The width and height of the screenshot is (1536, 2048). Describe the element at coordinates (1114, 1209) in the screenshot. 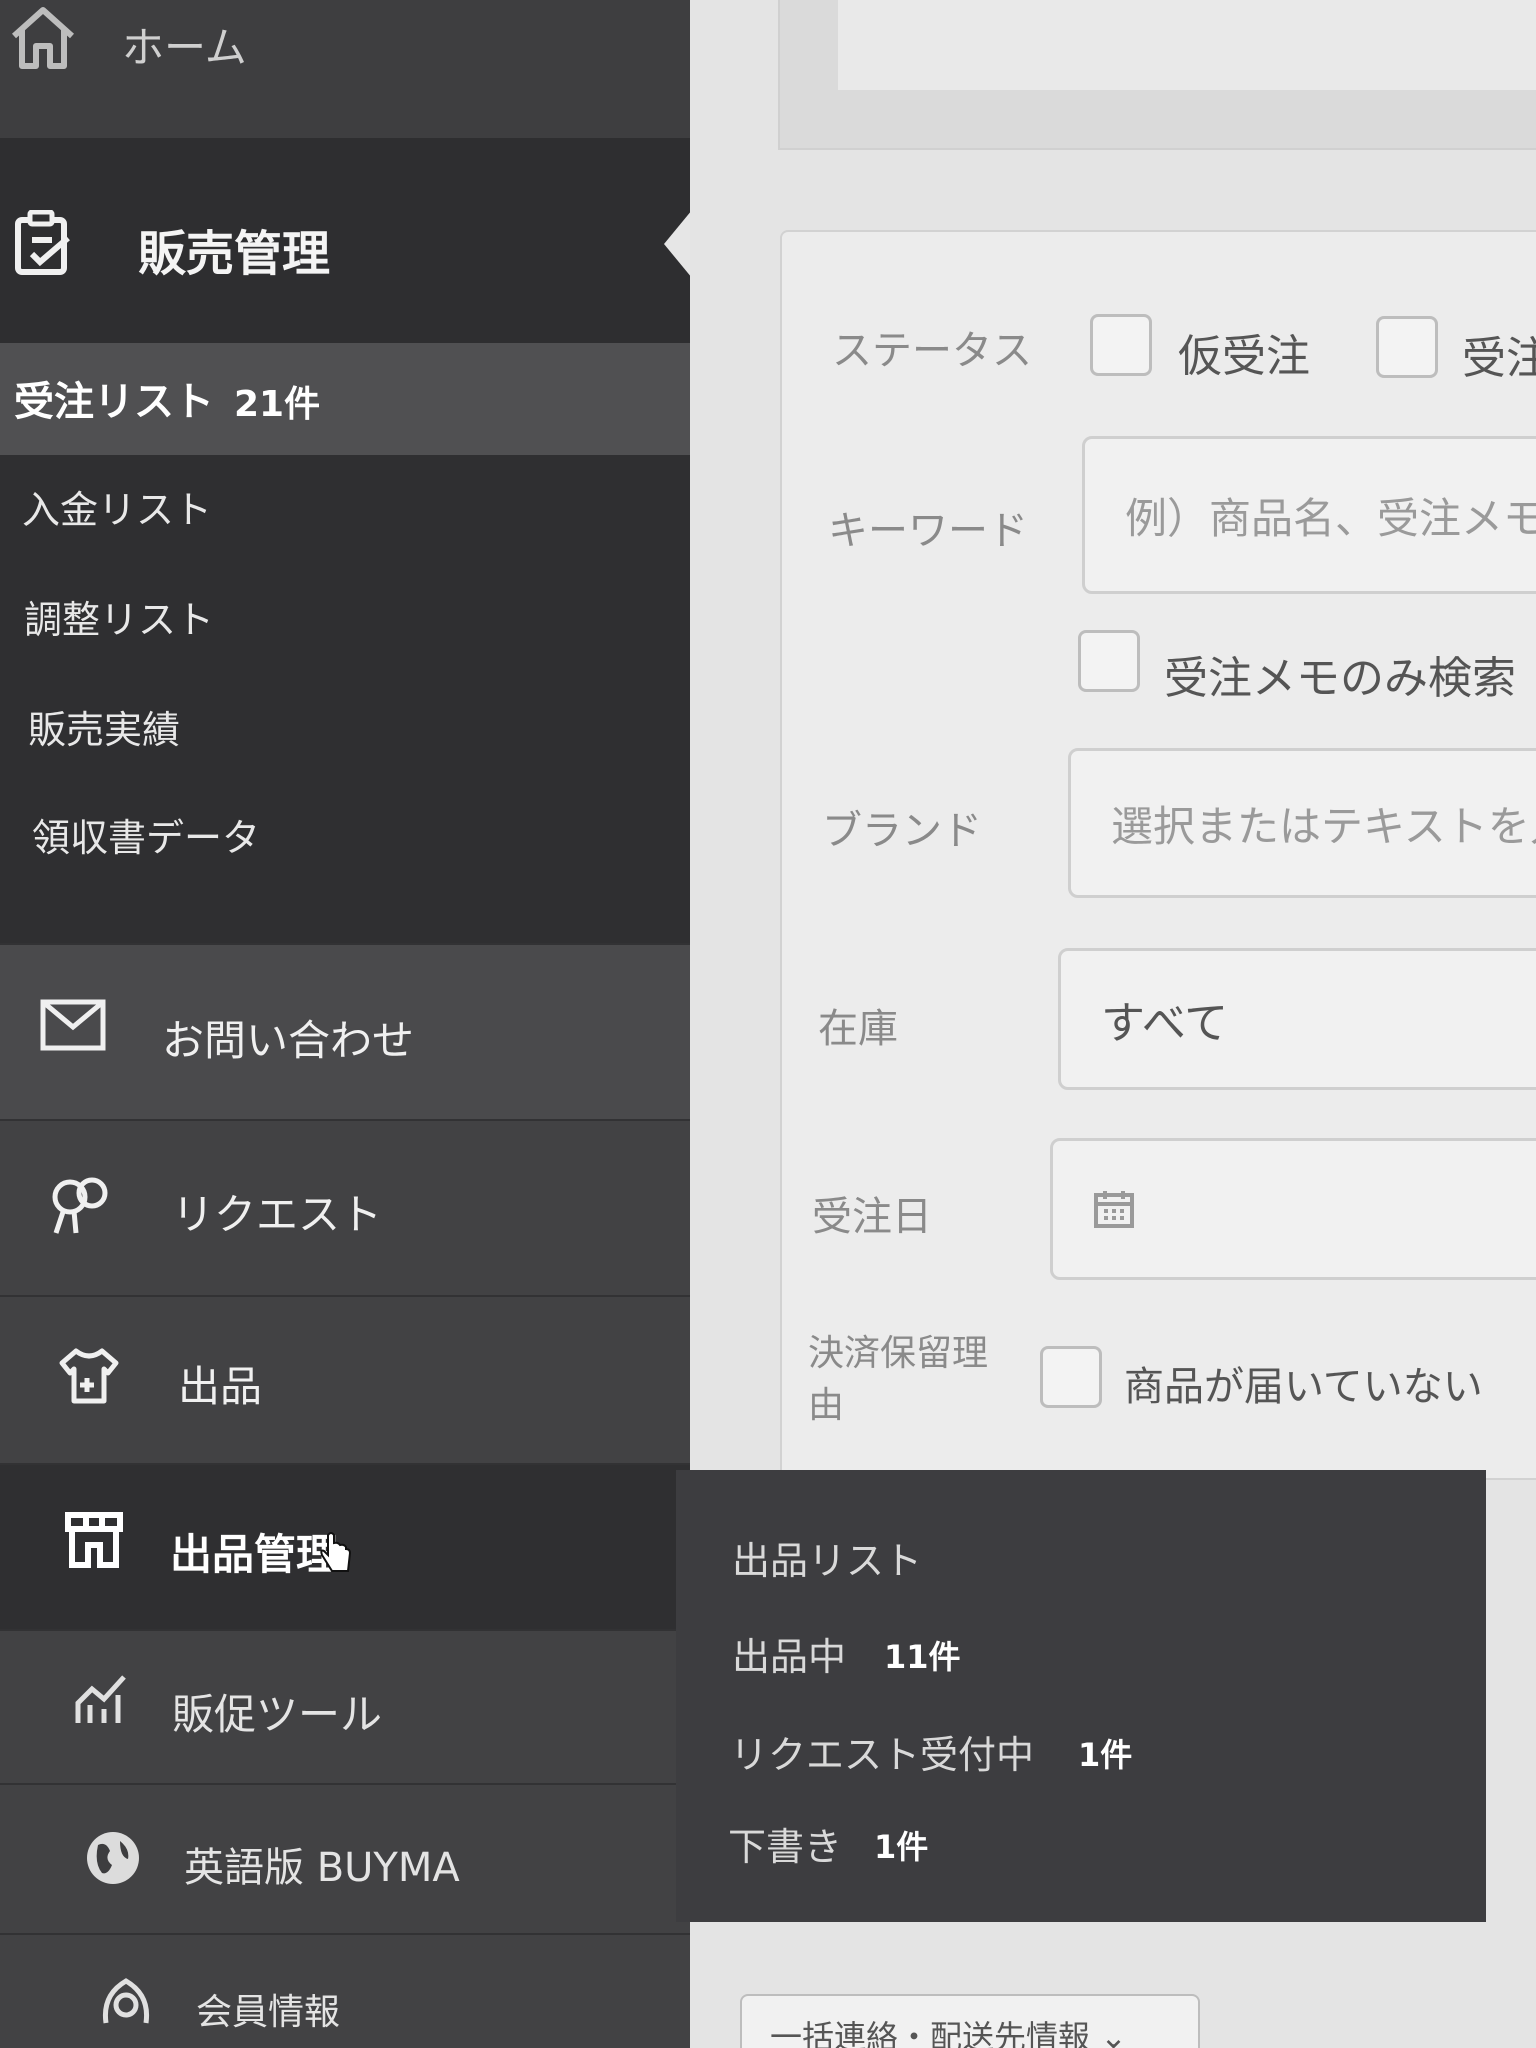

I see `calendar-icon` at that location.